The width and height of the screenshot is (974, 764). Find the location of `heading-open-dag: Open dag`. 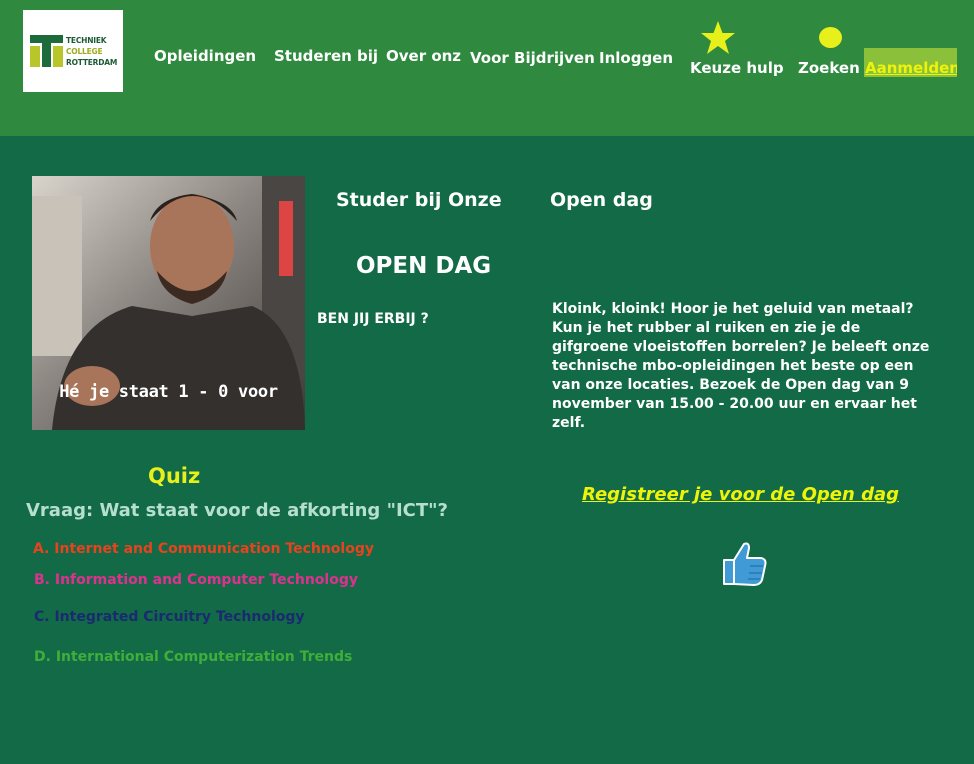

heading-open-dag: Open dag is located at coordinates (601, 200).